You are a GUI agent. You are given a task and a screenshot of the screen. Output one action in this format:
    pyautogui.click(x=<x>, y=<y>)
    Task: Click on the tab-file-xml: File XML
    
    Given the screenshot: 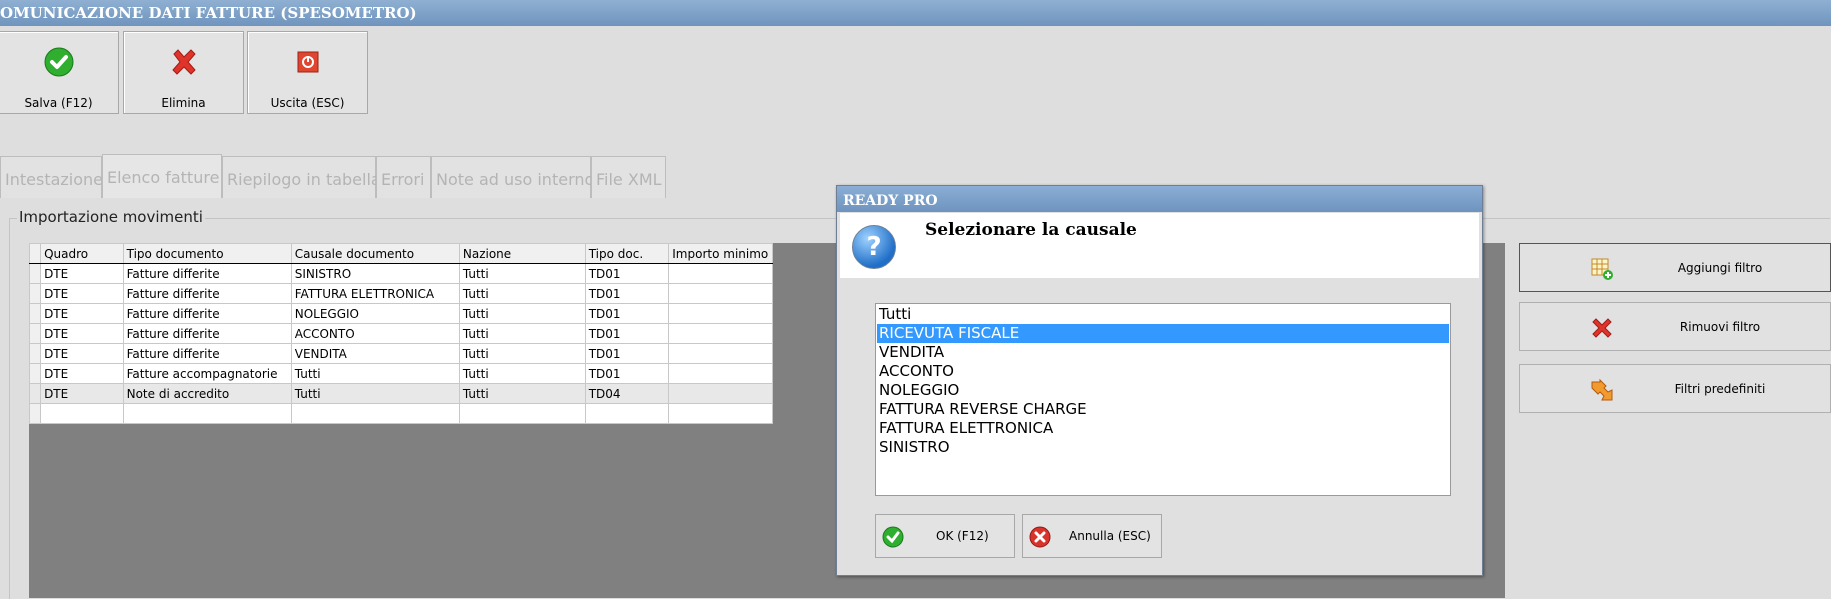 What is the action you would take?
    pyautogui.click(x=628, y=177)
    